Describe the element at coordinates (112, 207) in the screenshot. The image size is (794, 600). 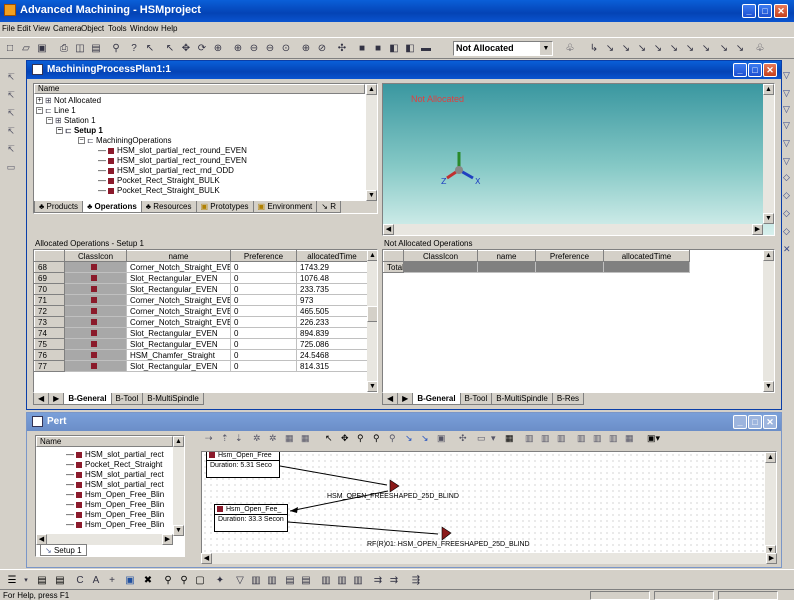
I see `tab-operations: ♣ Operations` at that location.